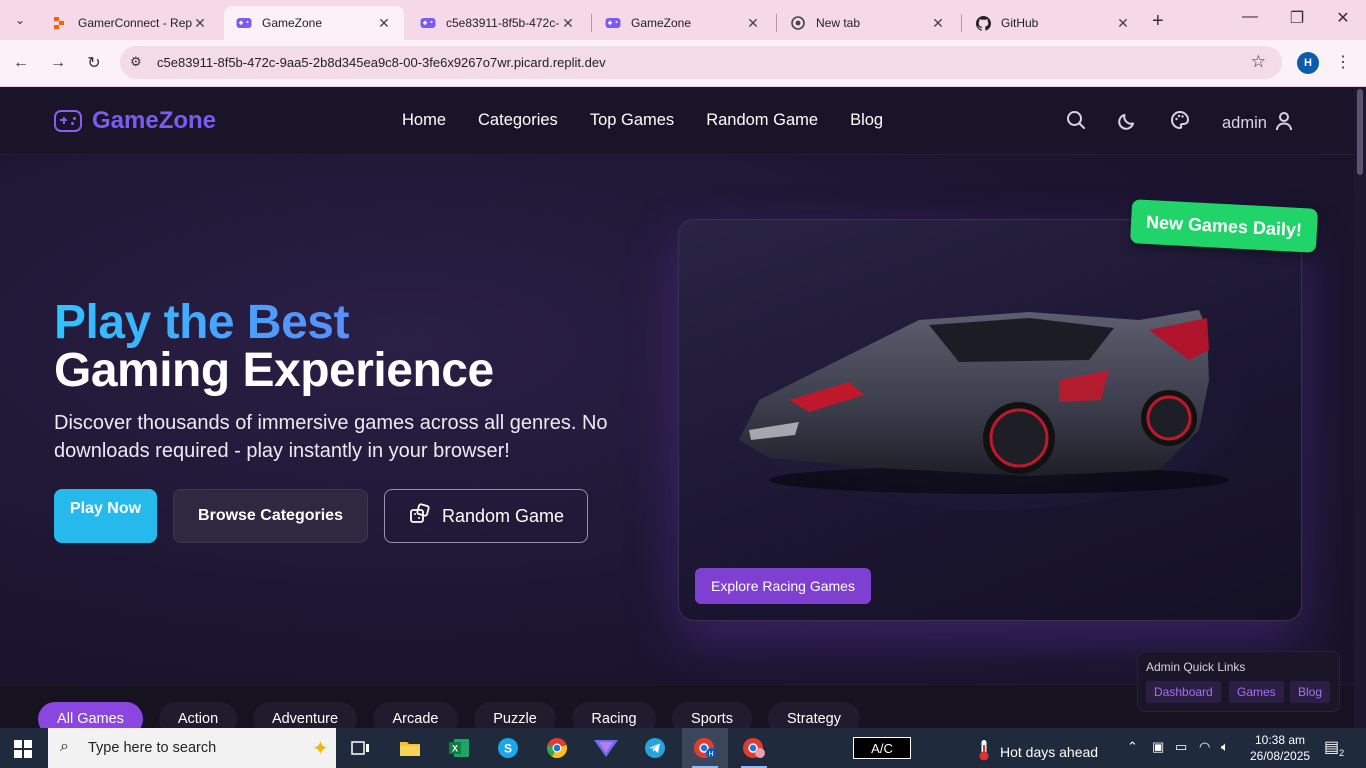 The image size is (1366, 768). I want to click on tab-search-button: ⌄, so click(20, 20).